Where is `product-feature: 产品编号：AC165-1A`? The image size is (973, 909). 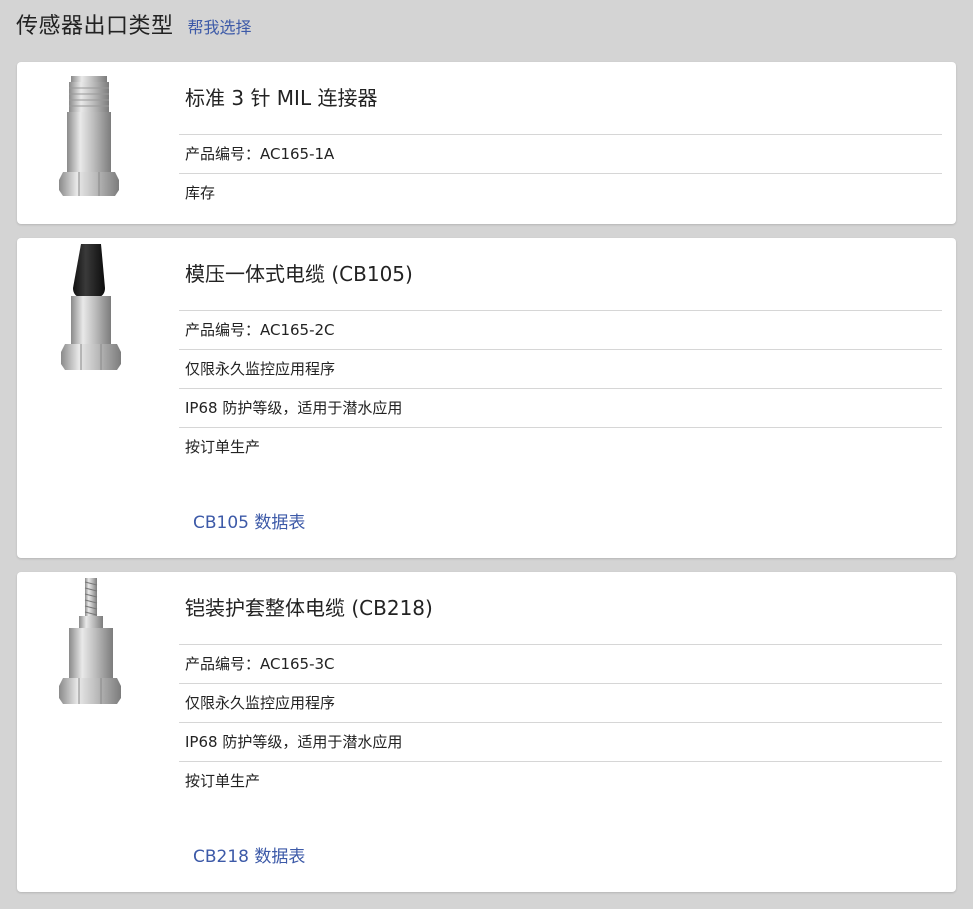
product-feature: 产品编号：AC165-1A is located at coordinates (560, 154).